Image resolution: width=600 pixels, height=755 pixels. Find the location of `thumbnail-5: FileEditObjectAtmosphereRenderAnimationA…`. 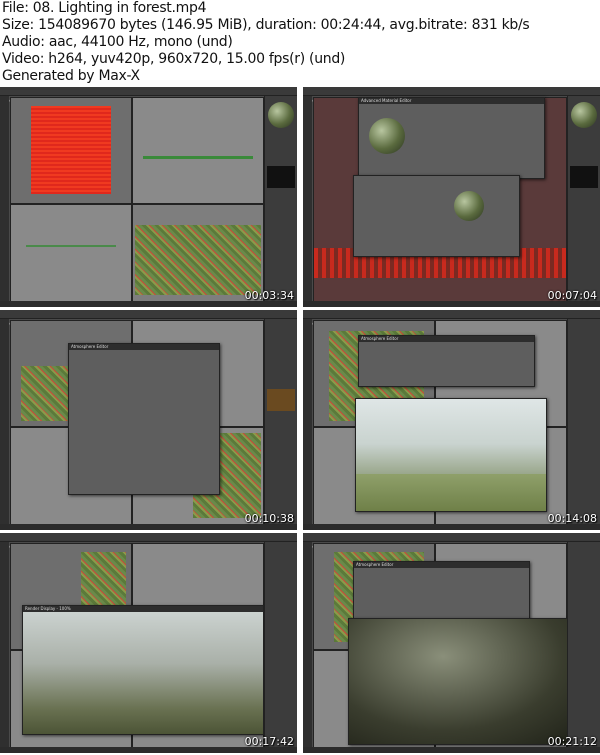

thumbnail-5: FileEditObjectAtmosphereRenderAnimationA… is located at coordinates (148, 643).